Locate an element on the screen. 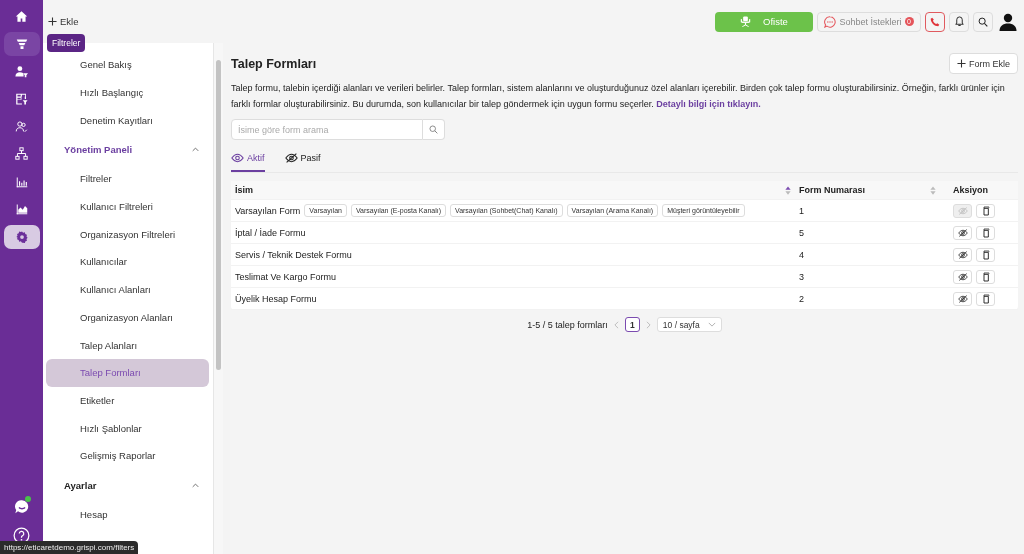 This screenshot has width=1024, height=554. tab: Aktif is located at coordinates (248, 162).